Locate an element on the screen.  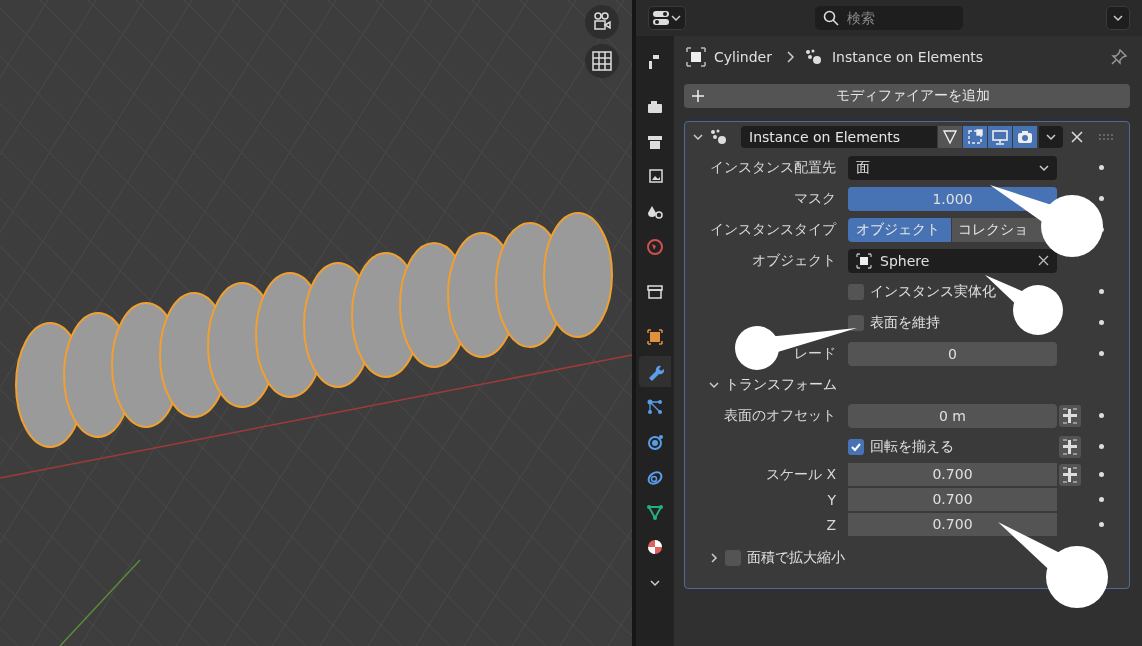
options-dropdown is located at coordinates (1118, 18).